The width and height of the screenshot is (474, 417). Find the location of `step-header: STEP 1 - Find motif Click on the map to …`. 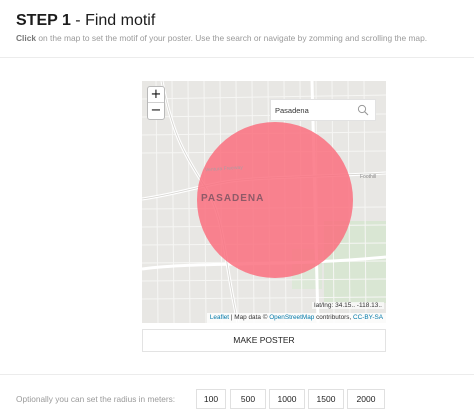

step-header: STEP 1 - Find motif Click on the map to … is located at coordinates (241, 27).